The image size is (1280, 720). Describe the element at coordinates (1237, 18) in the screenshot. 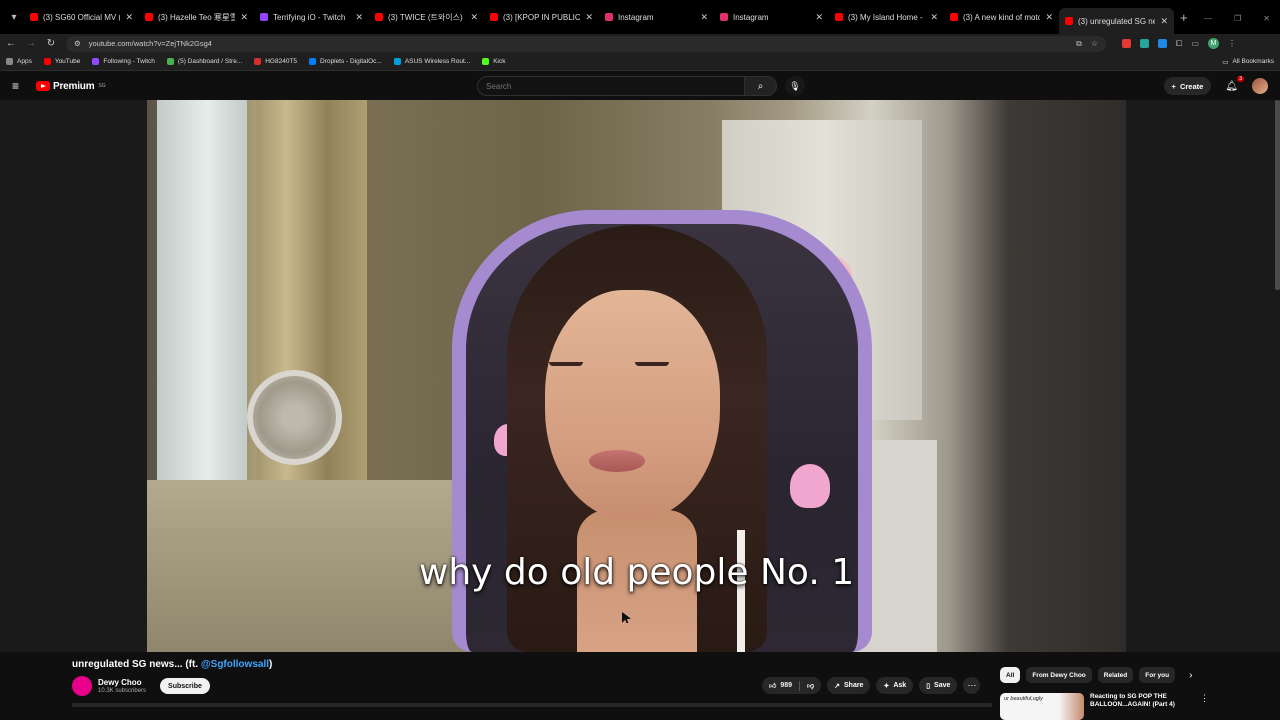

I see `restore-icon: ❐` at that location.